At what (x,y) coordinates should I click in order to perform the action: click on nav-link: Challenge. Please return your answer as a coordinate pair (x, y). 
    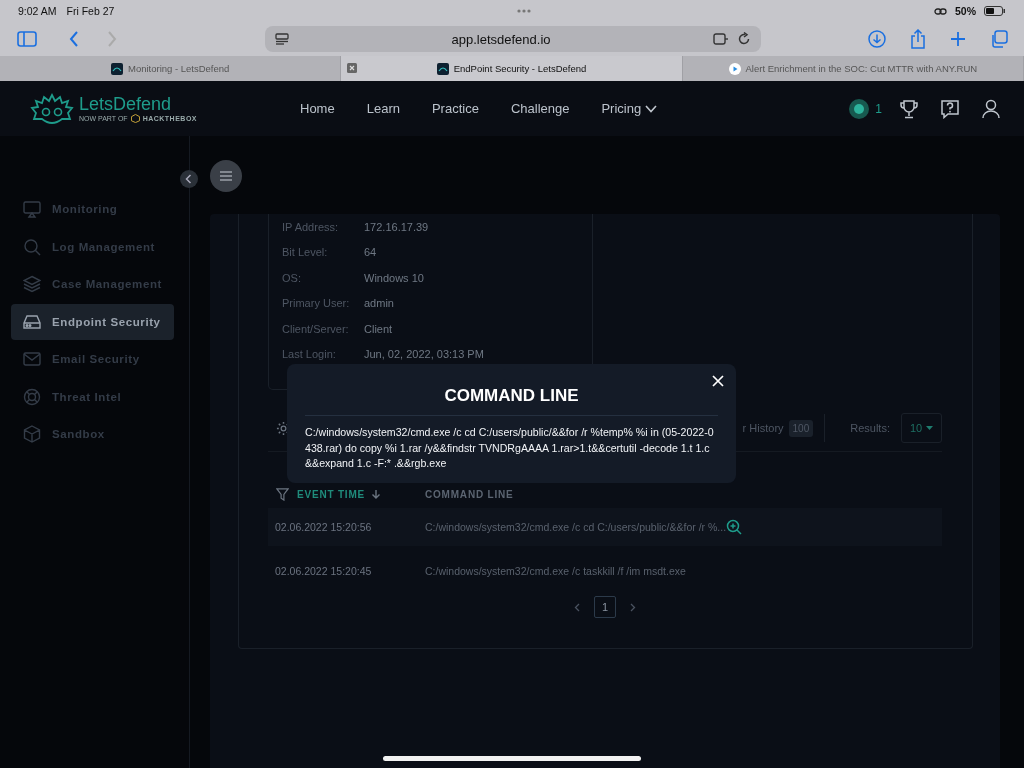
    Looking at the image, I should click on (540, 108).